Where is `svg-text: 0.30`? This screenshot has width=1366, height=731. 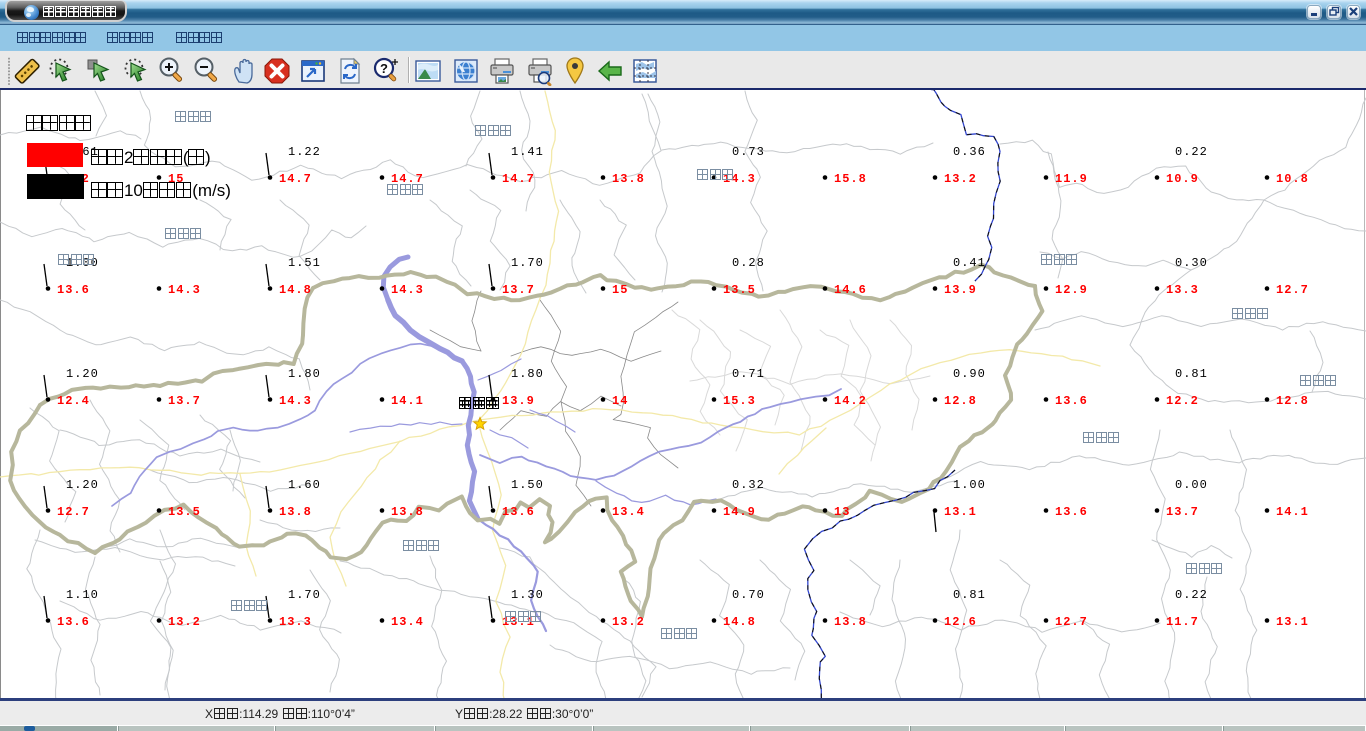 svg-text: 0.30 is located at coordinates (1191, 263).